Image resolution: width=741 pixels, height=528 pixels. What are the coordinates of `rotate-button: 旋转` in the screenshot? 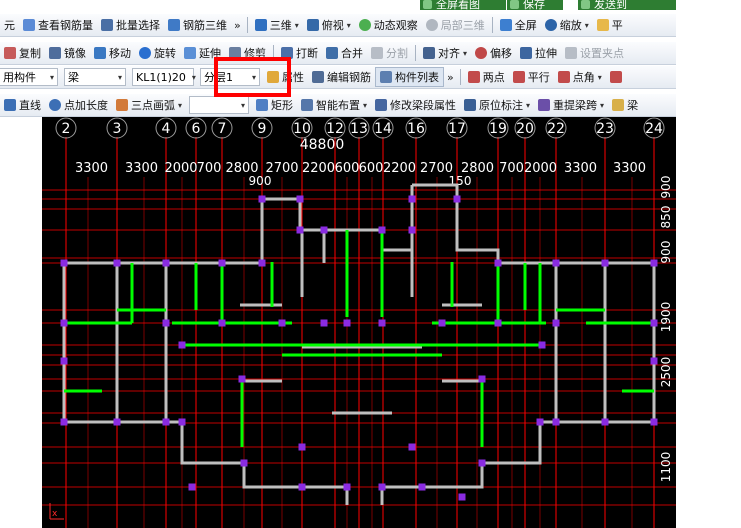 It's located at (157, 53).